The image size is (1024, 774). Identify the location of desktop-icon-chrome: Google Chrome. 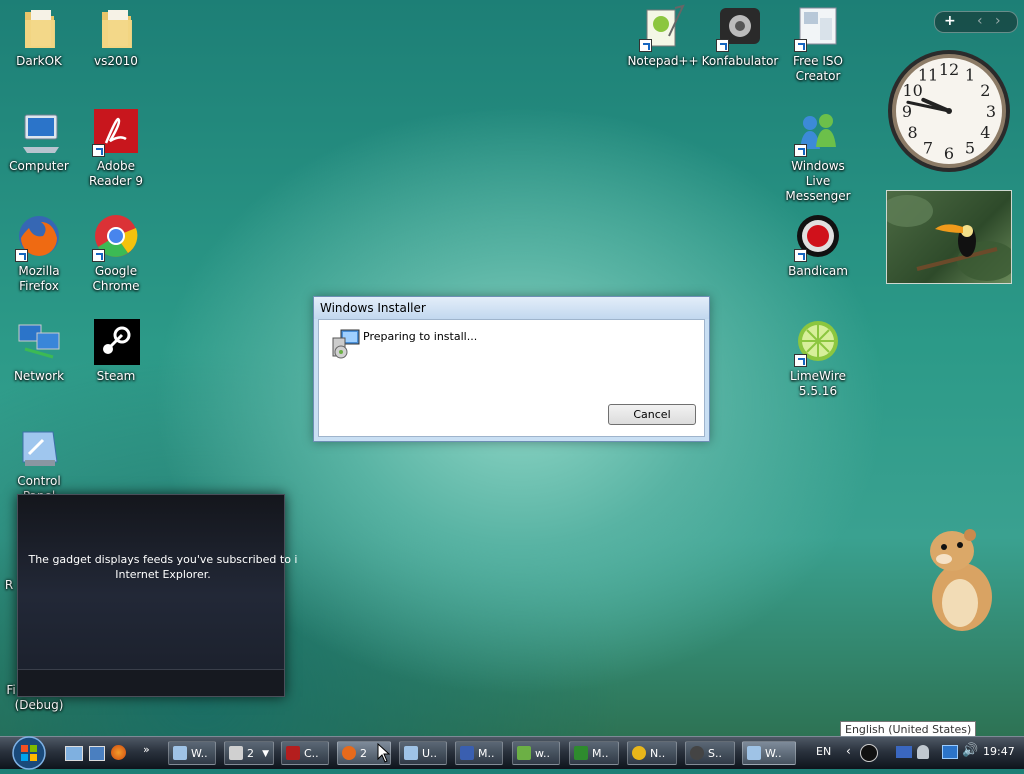
(116, 254).